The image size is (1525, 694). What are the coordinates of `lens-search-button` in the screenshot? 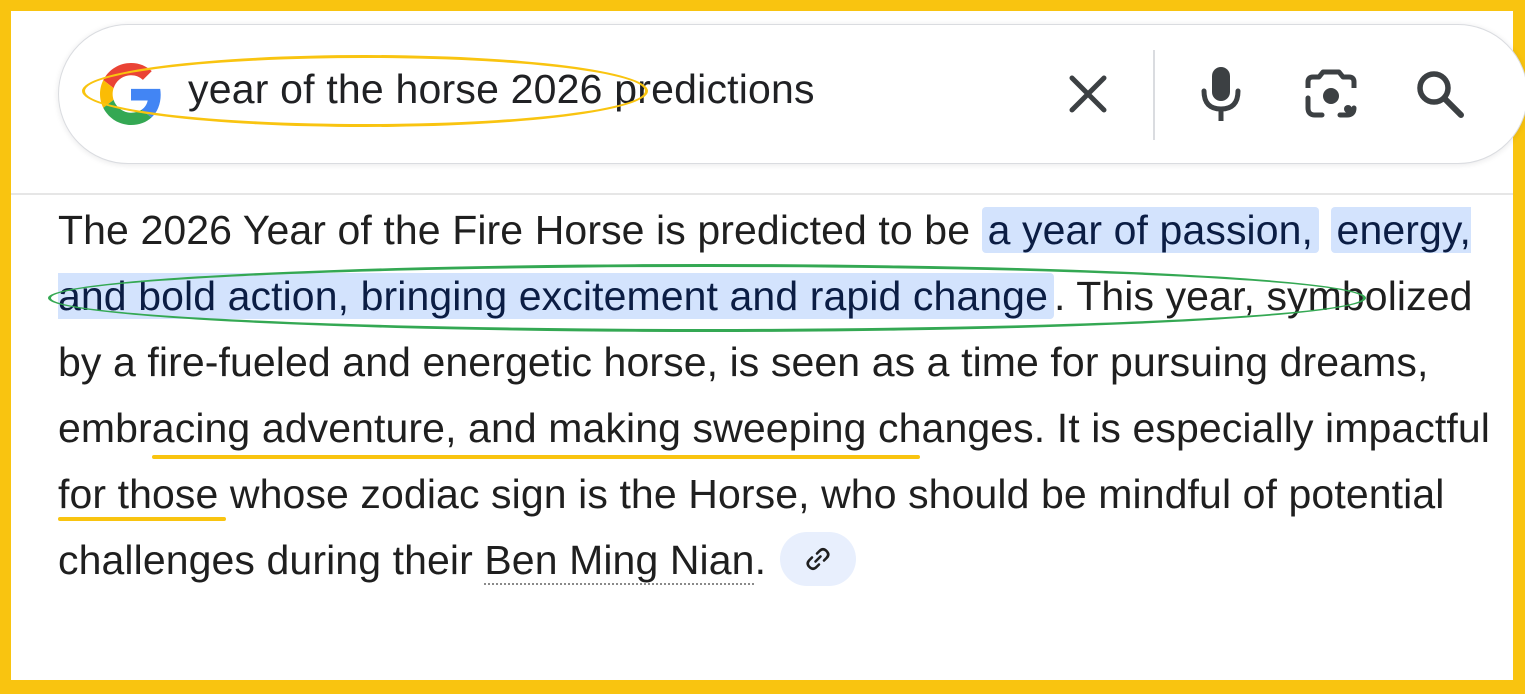 It's located at (1331, 94).